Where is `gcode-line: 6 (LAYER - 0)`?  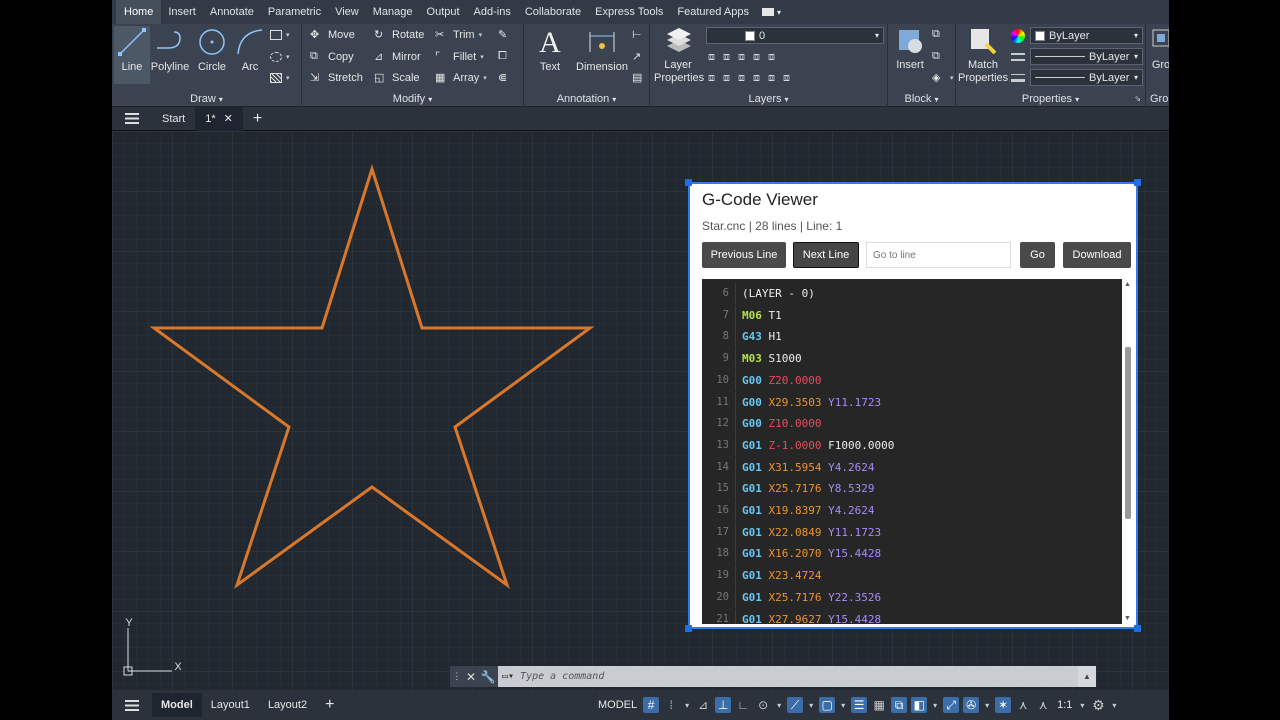 gcode-line: 6 (LAYER - 0) is located at coordinates (912, 293).